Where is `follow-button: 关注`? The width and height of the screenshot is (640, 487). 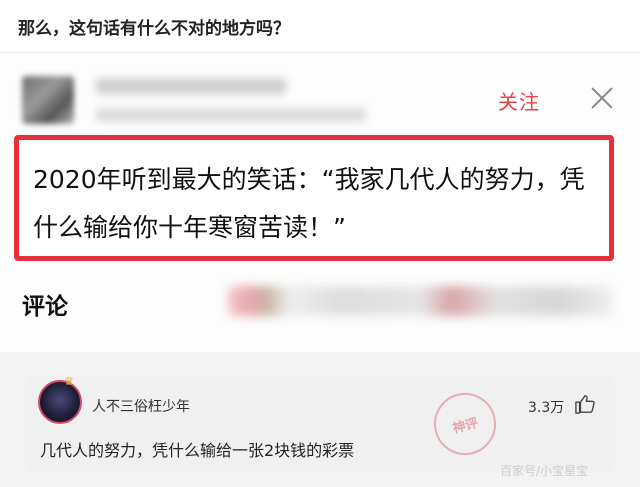 follow-button: 关注 is located at coordinates (519, 100).